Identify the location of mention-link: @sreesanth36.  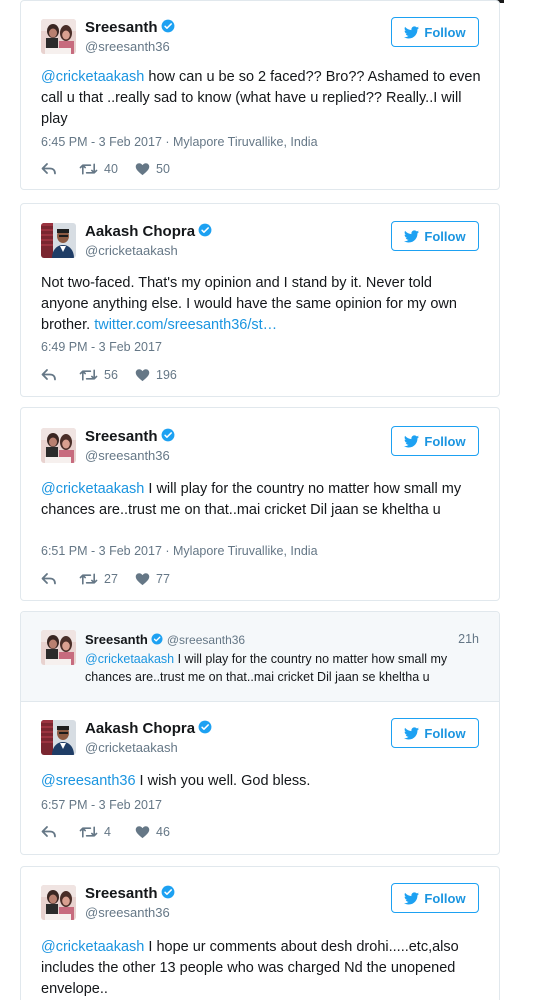
(88, 781).